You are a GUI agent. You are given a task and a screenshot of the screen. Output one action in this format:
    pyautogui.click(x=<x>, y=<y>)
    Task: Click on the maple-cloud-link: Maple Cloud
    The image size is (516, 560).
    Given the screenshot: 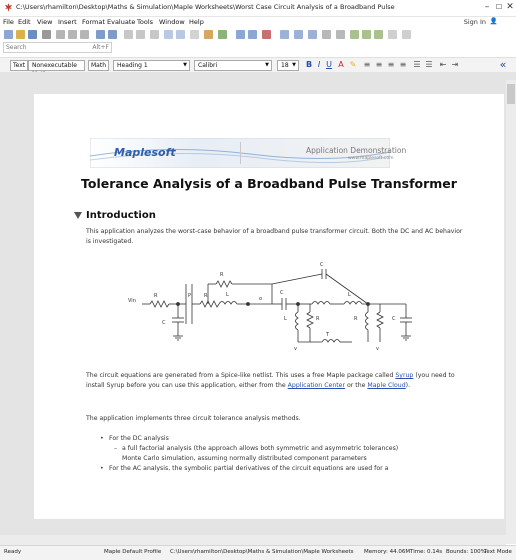 What is the action you would take?
    pyautogui.click(x=386, y=385)
    